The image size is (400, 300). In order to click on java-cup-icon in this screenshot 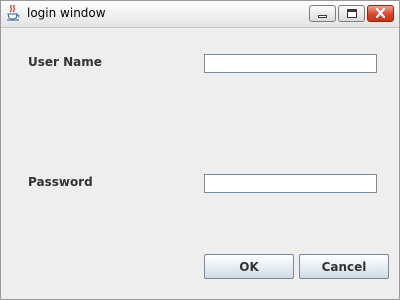, I will do `click(13, 12)`.